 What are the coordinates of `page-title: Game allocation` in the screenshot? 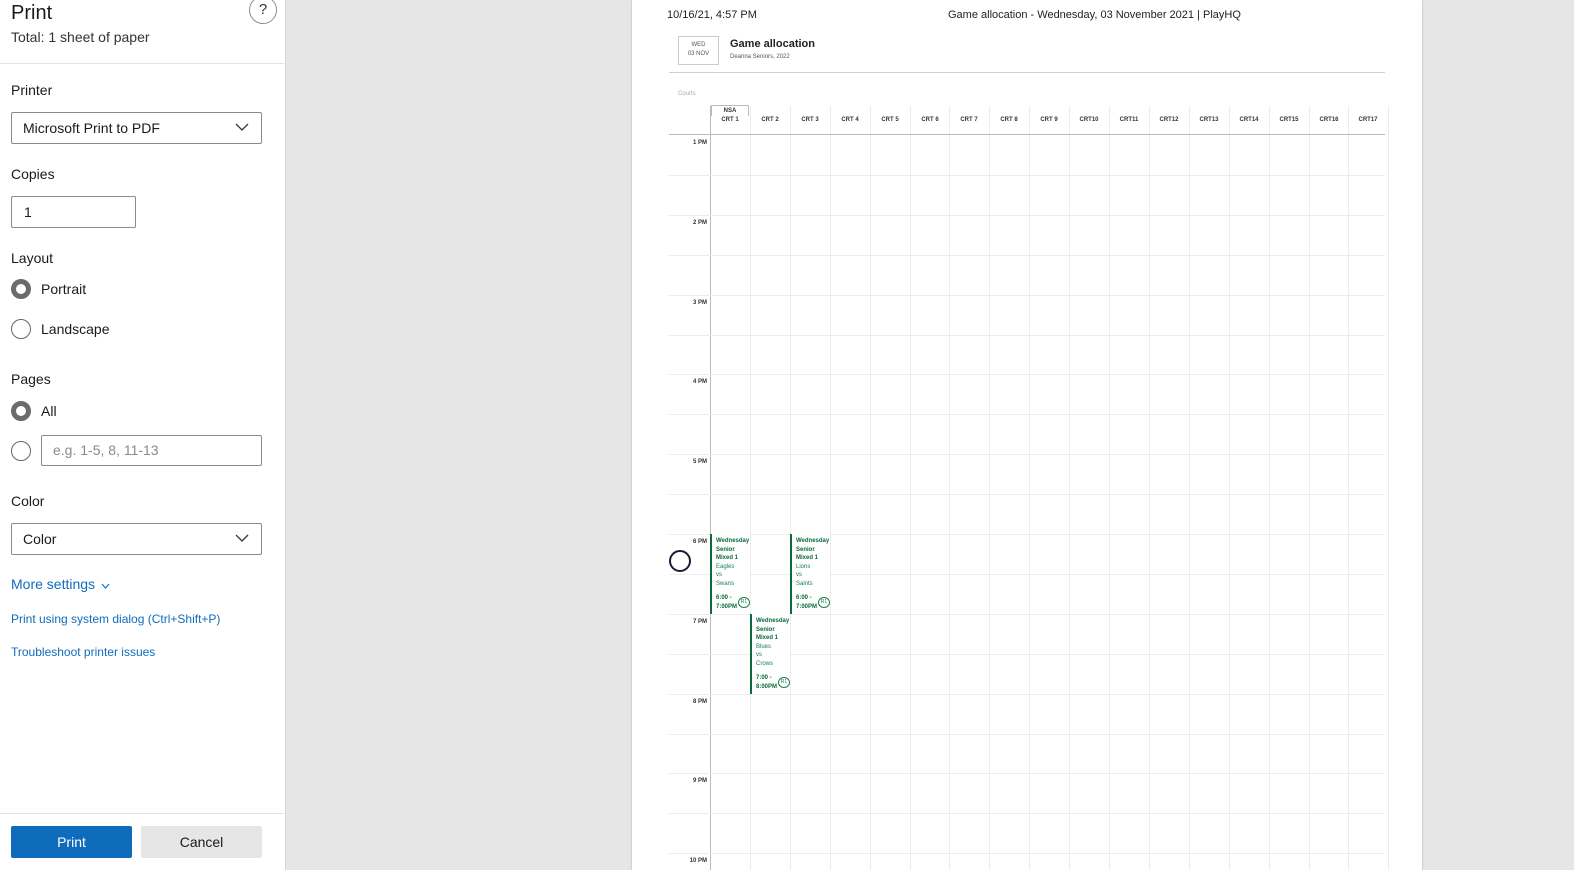 It's located at (772, 44).